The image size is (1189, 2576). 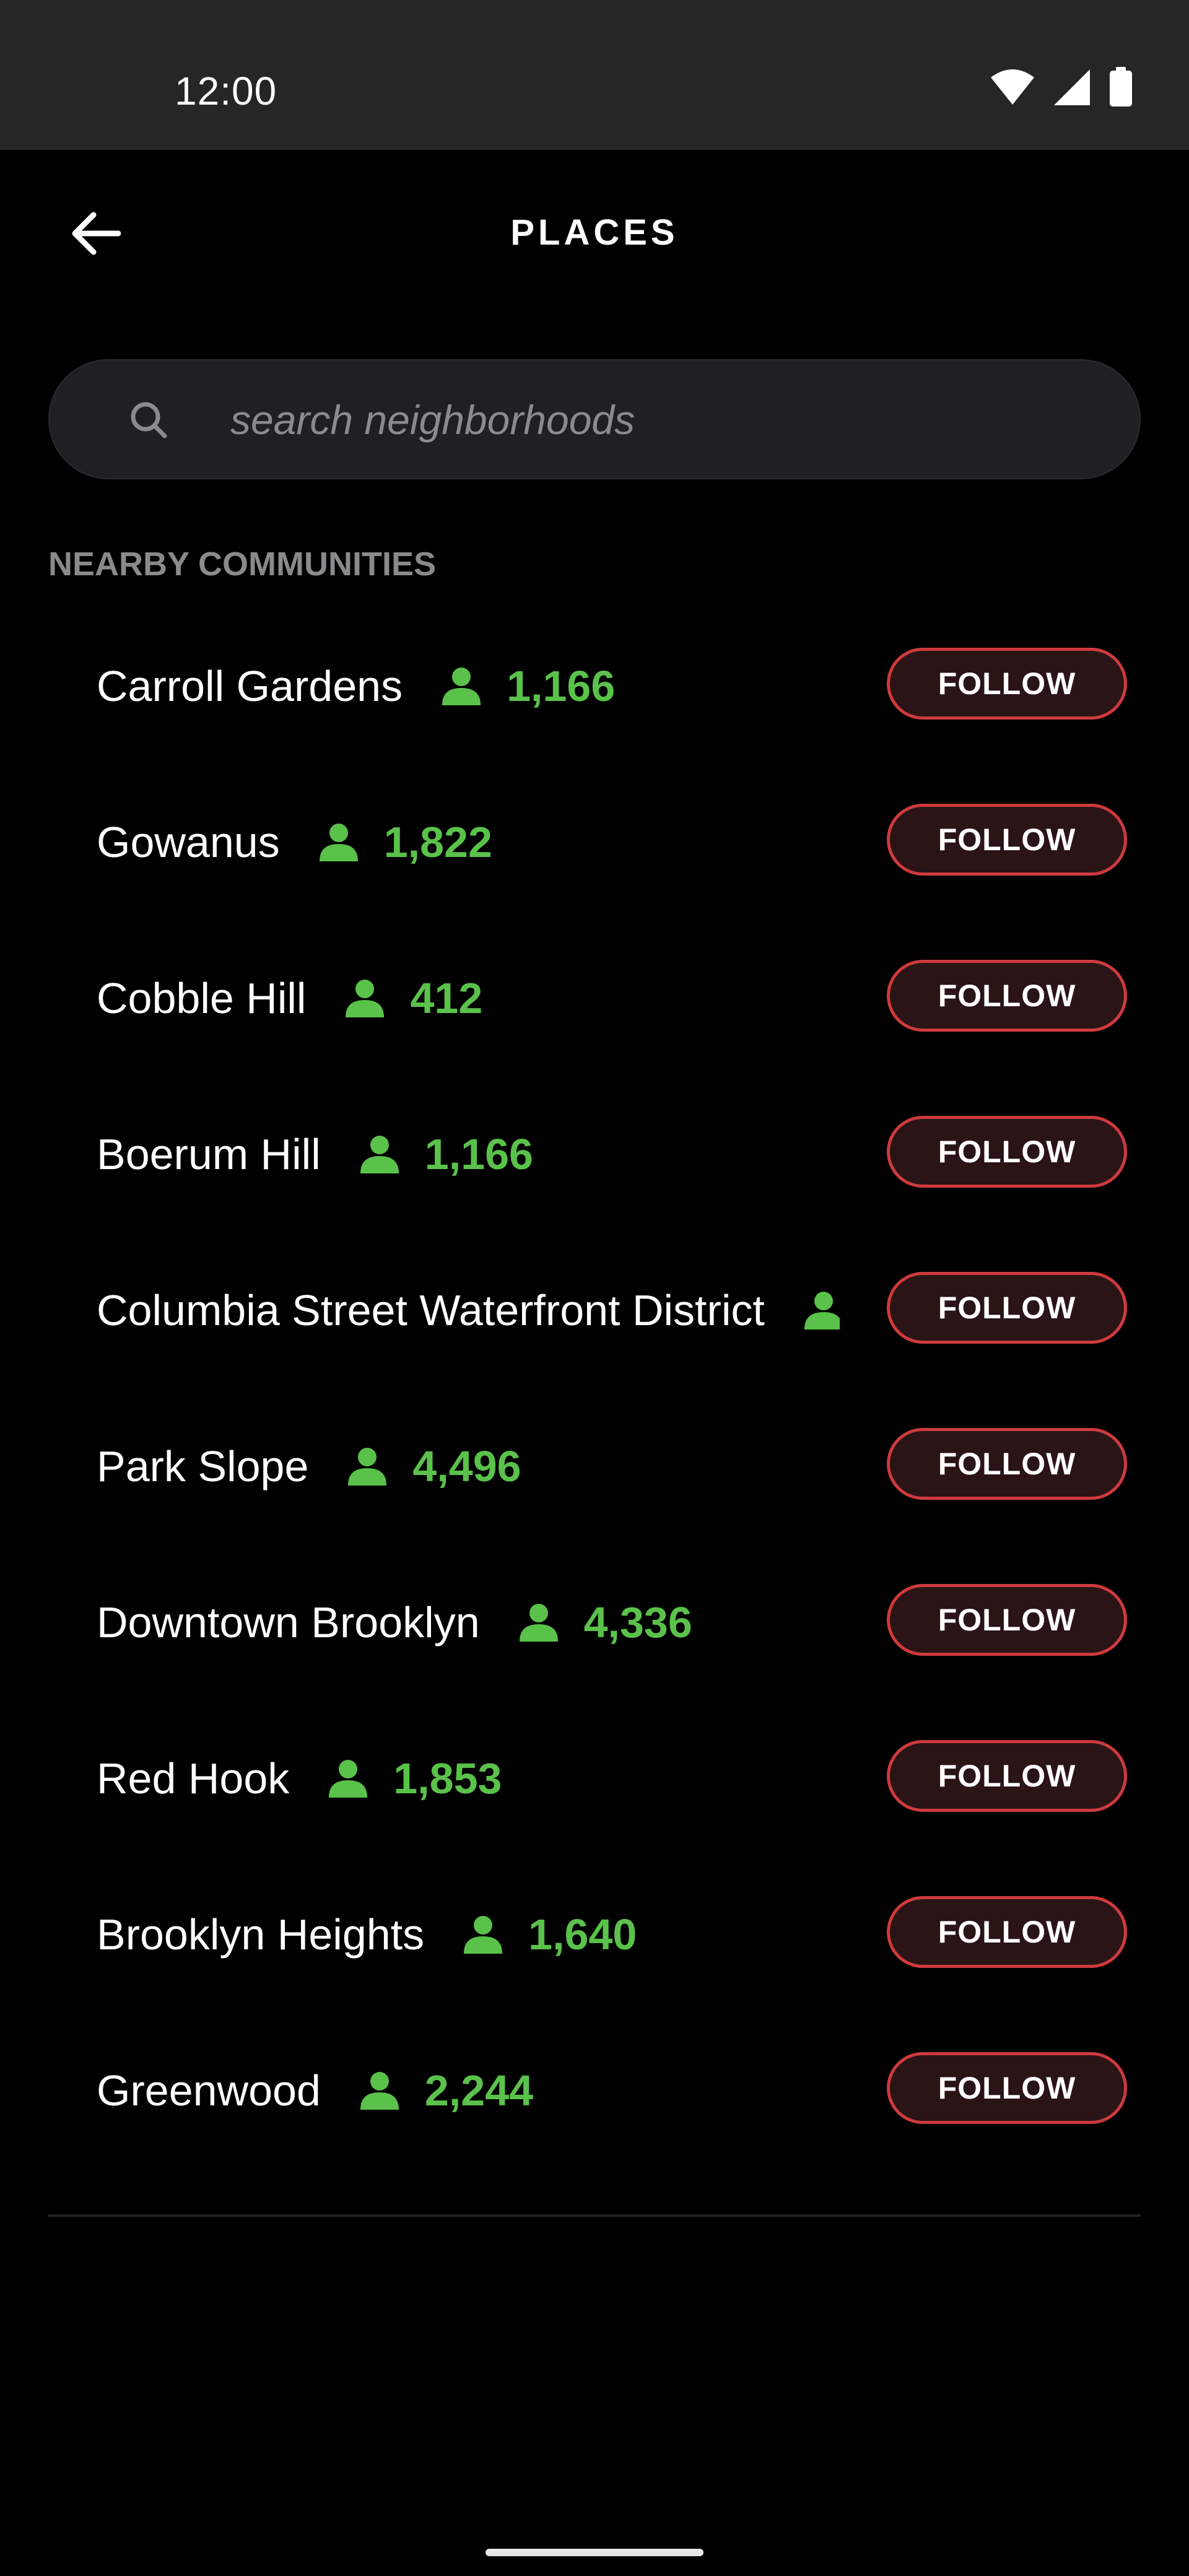 What do you see at coordinates (1012, 87) in the screenshot?
I see `wifi-icon` at bounding box center [1012, 87].